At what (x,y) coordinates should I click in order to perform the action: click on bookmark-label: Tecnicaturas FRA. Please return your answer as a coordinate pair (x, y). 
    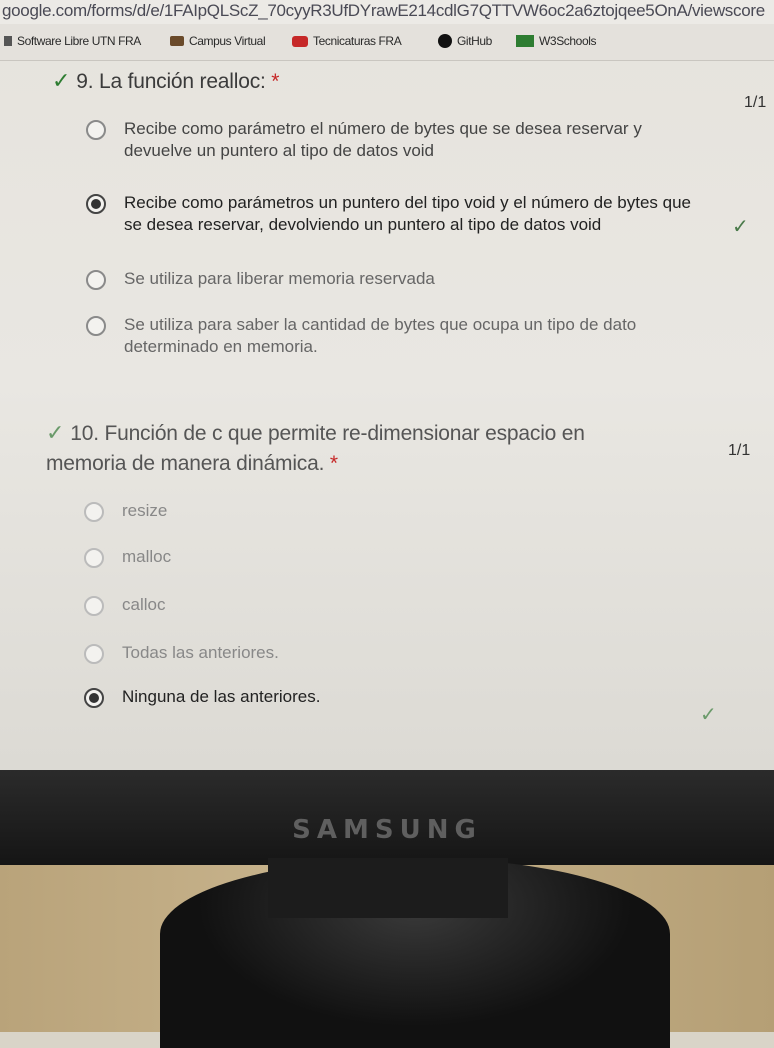
    Looking at the image, I should click on (357, 41).